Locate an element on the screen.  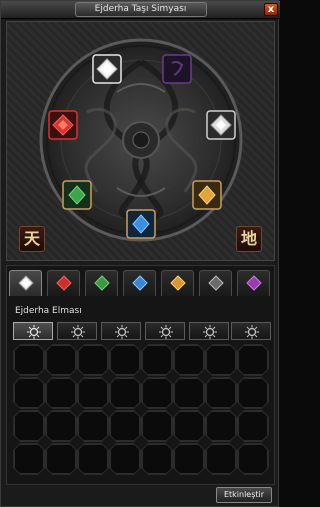
tab-sapphire is located at coordinates (139, 283).